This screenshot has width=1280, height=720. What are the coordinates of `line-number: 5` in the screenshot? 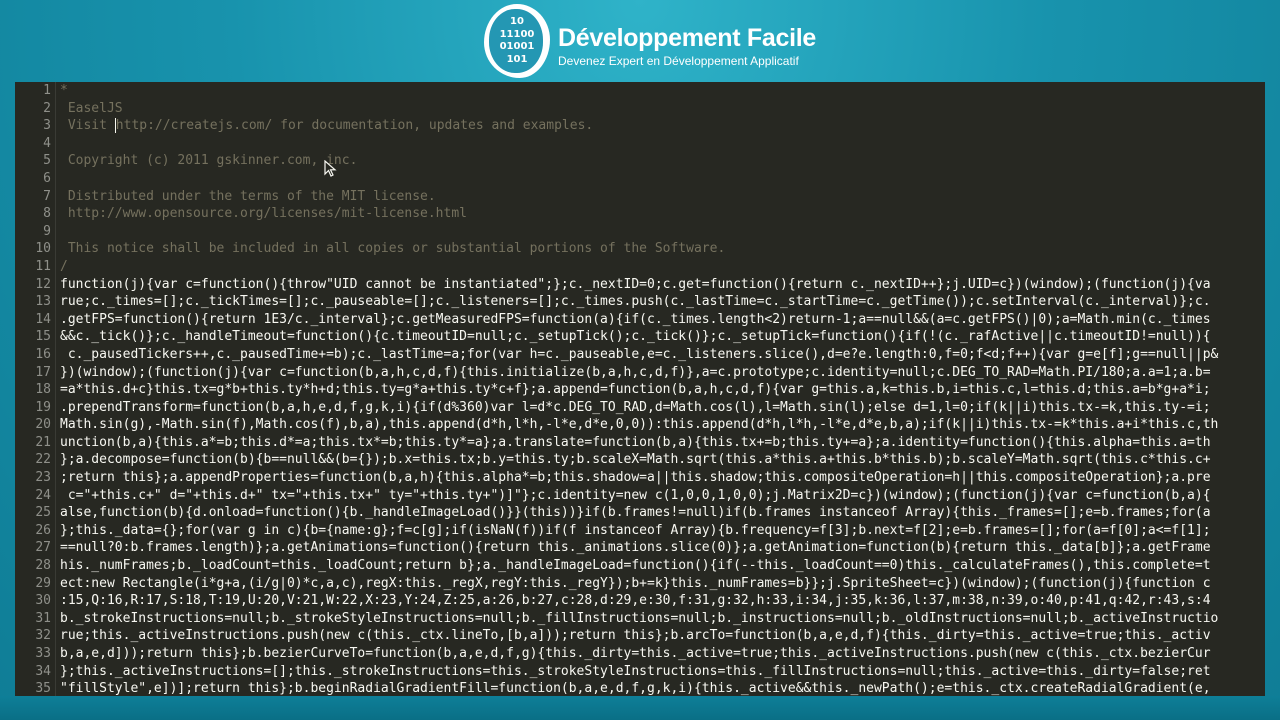 It's located at (47, 161).